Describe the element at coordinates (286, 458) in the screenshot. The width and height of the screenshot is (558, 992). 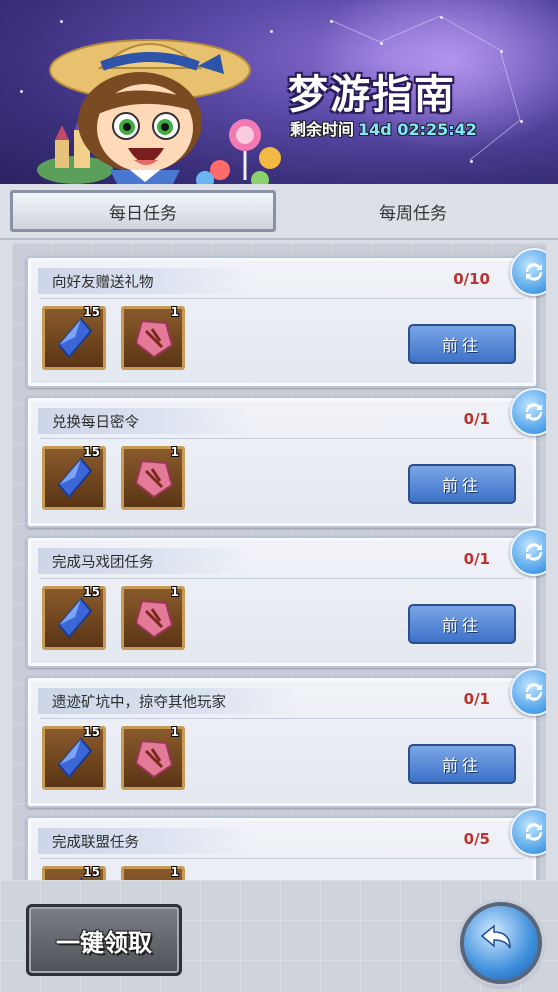
I see `task-card: 兑换每日密令 0/1 15 1 前往` at that location.